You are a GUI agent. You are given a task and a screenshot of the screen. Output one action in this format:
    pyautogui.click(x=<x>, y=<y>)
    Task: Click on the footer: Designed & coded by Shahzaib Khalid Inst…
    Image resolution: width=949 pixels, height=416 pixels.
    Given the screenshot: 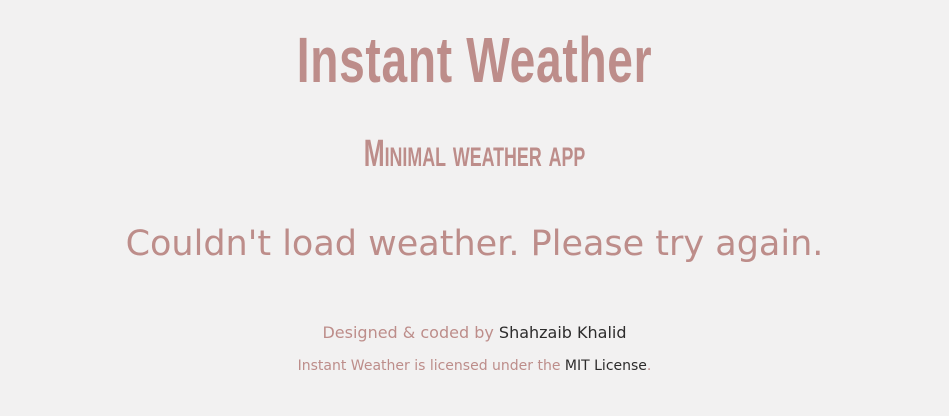 What is the action you would take?
    pyautogui.click(x=474, y=349)
    